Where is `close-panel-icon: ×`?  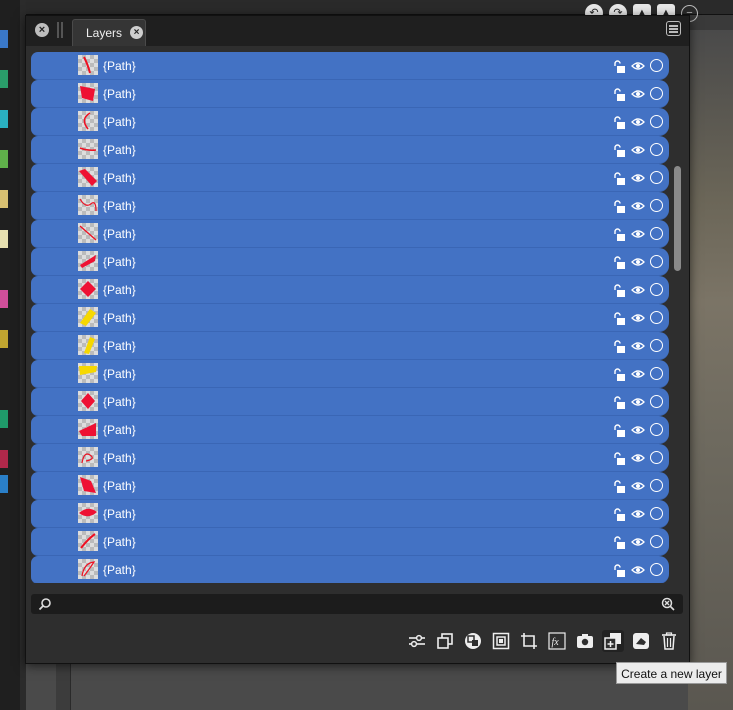 close-panel-icon: × is located at coordinates (42, 30).